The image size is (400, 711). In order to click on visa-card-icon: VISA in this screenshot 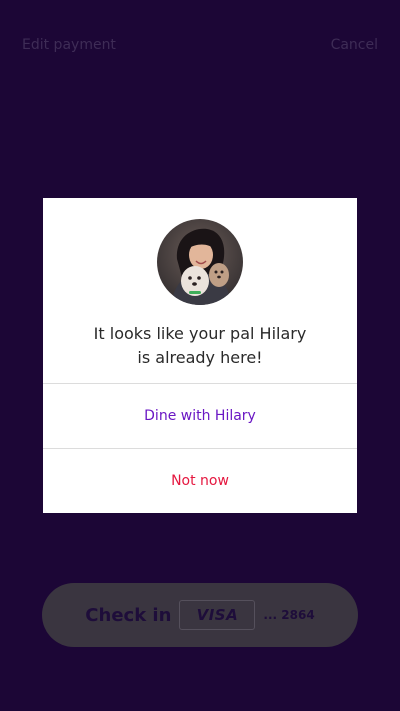, I will do `click(217, 615)`.